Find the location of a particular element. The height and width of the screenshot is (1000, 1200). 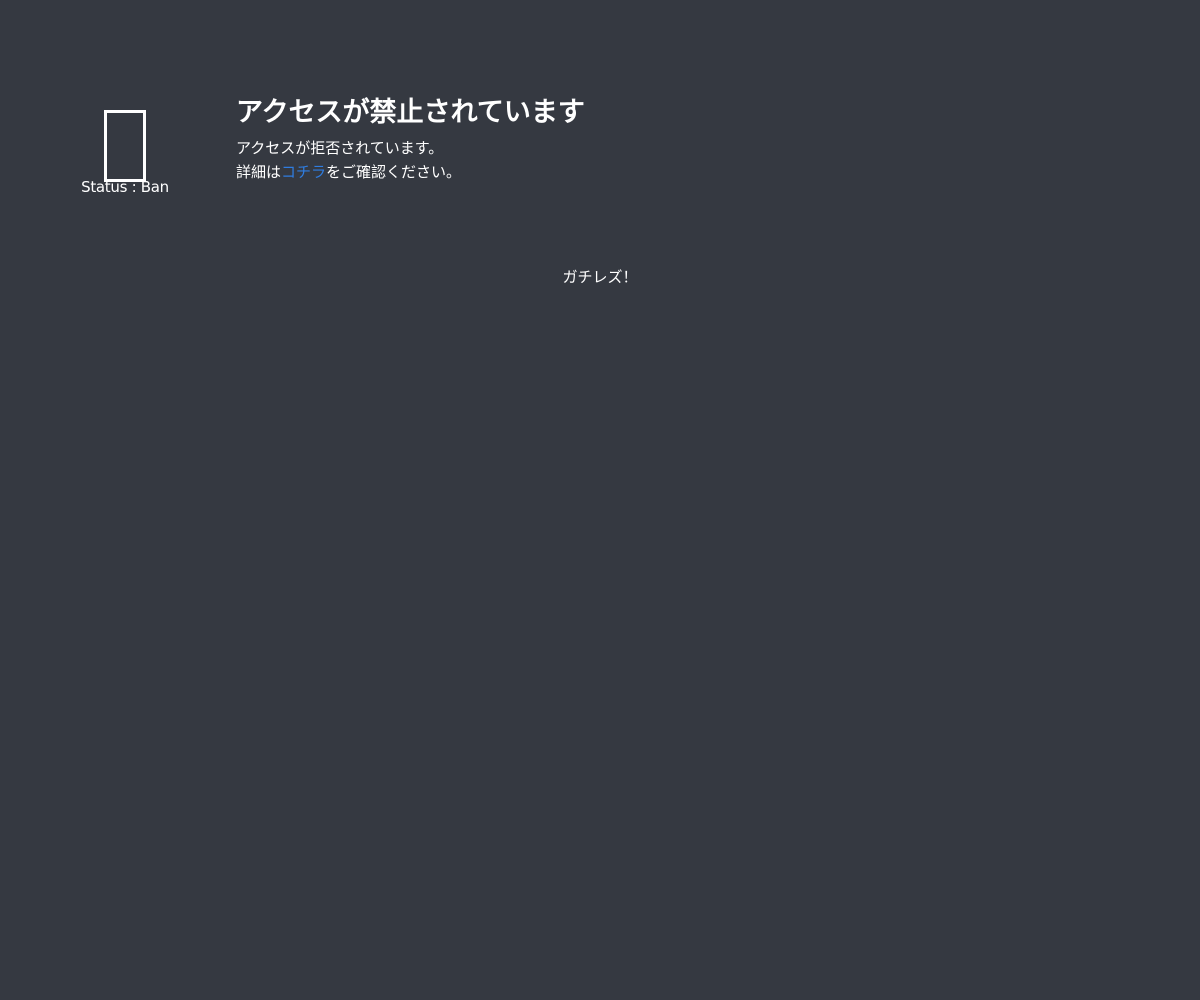

site-brand: ガチレズ！ is located at coordinates (600, 277).